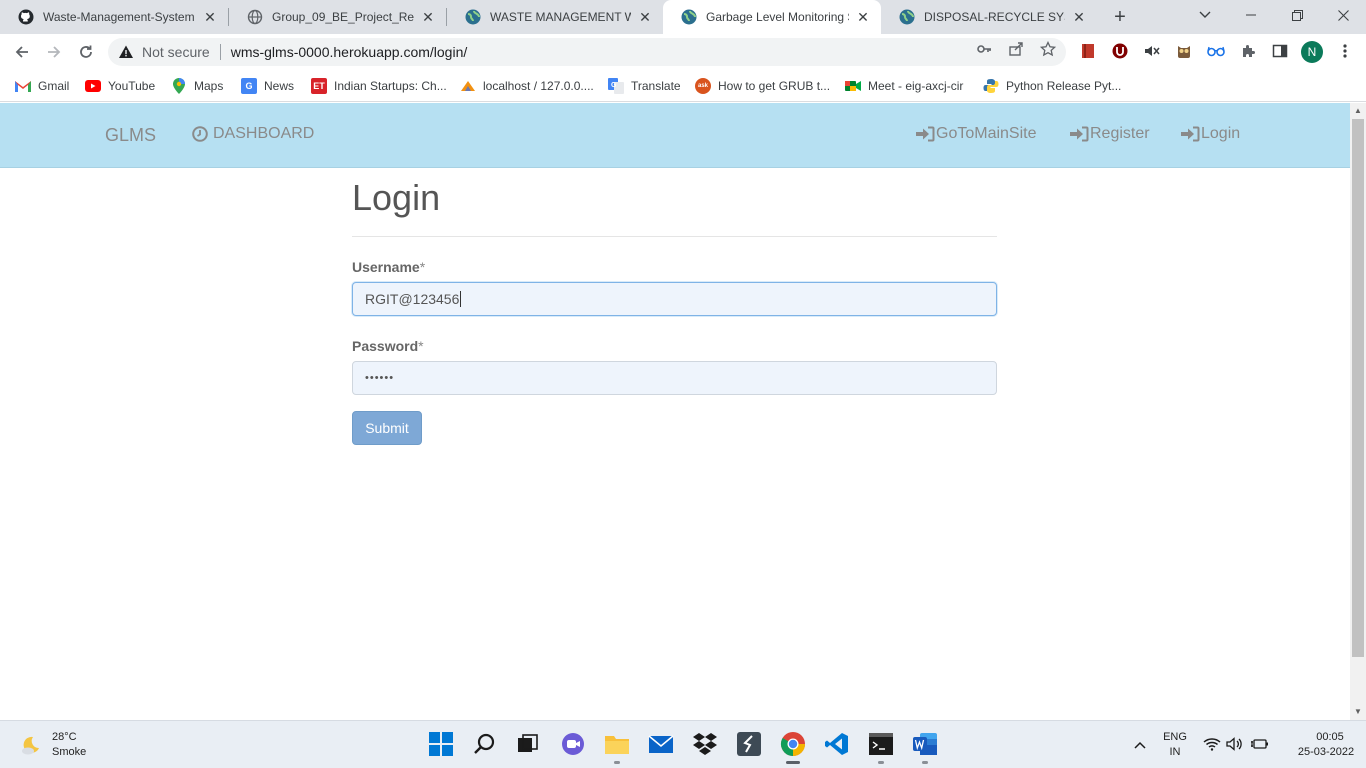 The width and height of the screenshot is (1366, 768). What do you see at coordinates (114, 17) in the screenshot?
I see `tab-waste-management-system: Waste-Management-System ✕` at bounding box center [114, 17].